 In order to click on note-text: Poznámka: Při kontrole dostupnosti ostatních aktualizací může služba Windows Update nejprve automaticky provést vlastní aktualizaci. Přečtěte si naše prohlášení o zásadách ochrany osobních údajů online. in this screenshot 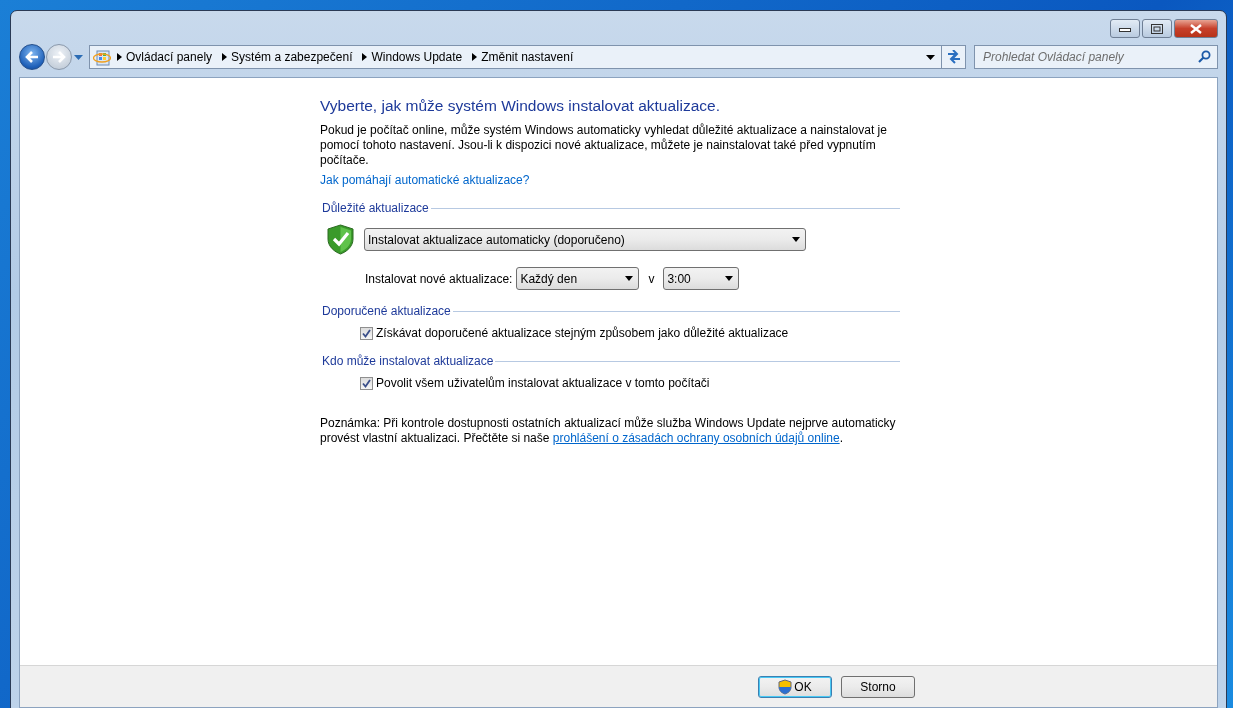, I will do `click(608, 431)`.